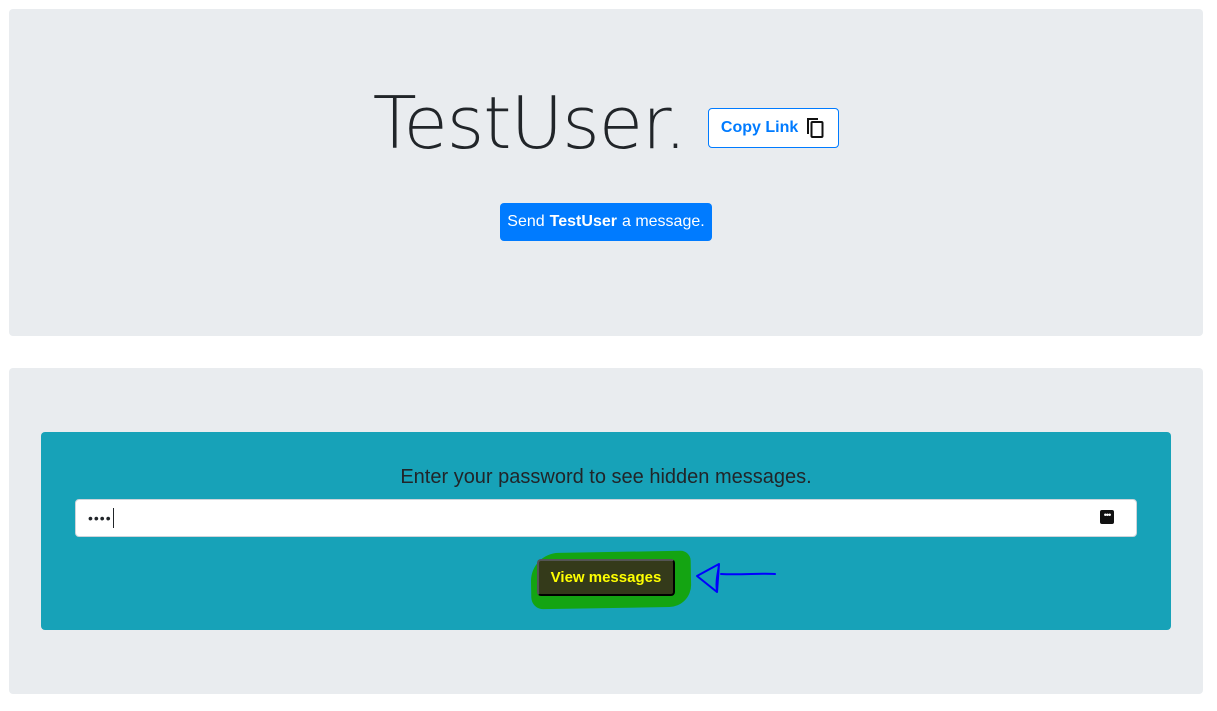 This screenshot has width=1217, height=711. Describe the element at coordinates (606, 518) in the screenshot. I see `password-input: •••• •••` at that location.